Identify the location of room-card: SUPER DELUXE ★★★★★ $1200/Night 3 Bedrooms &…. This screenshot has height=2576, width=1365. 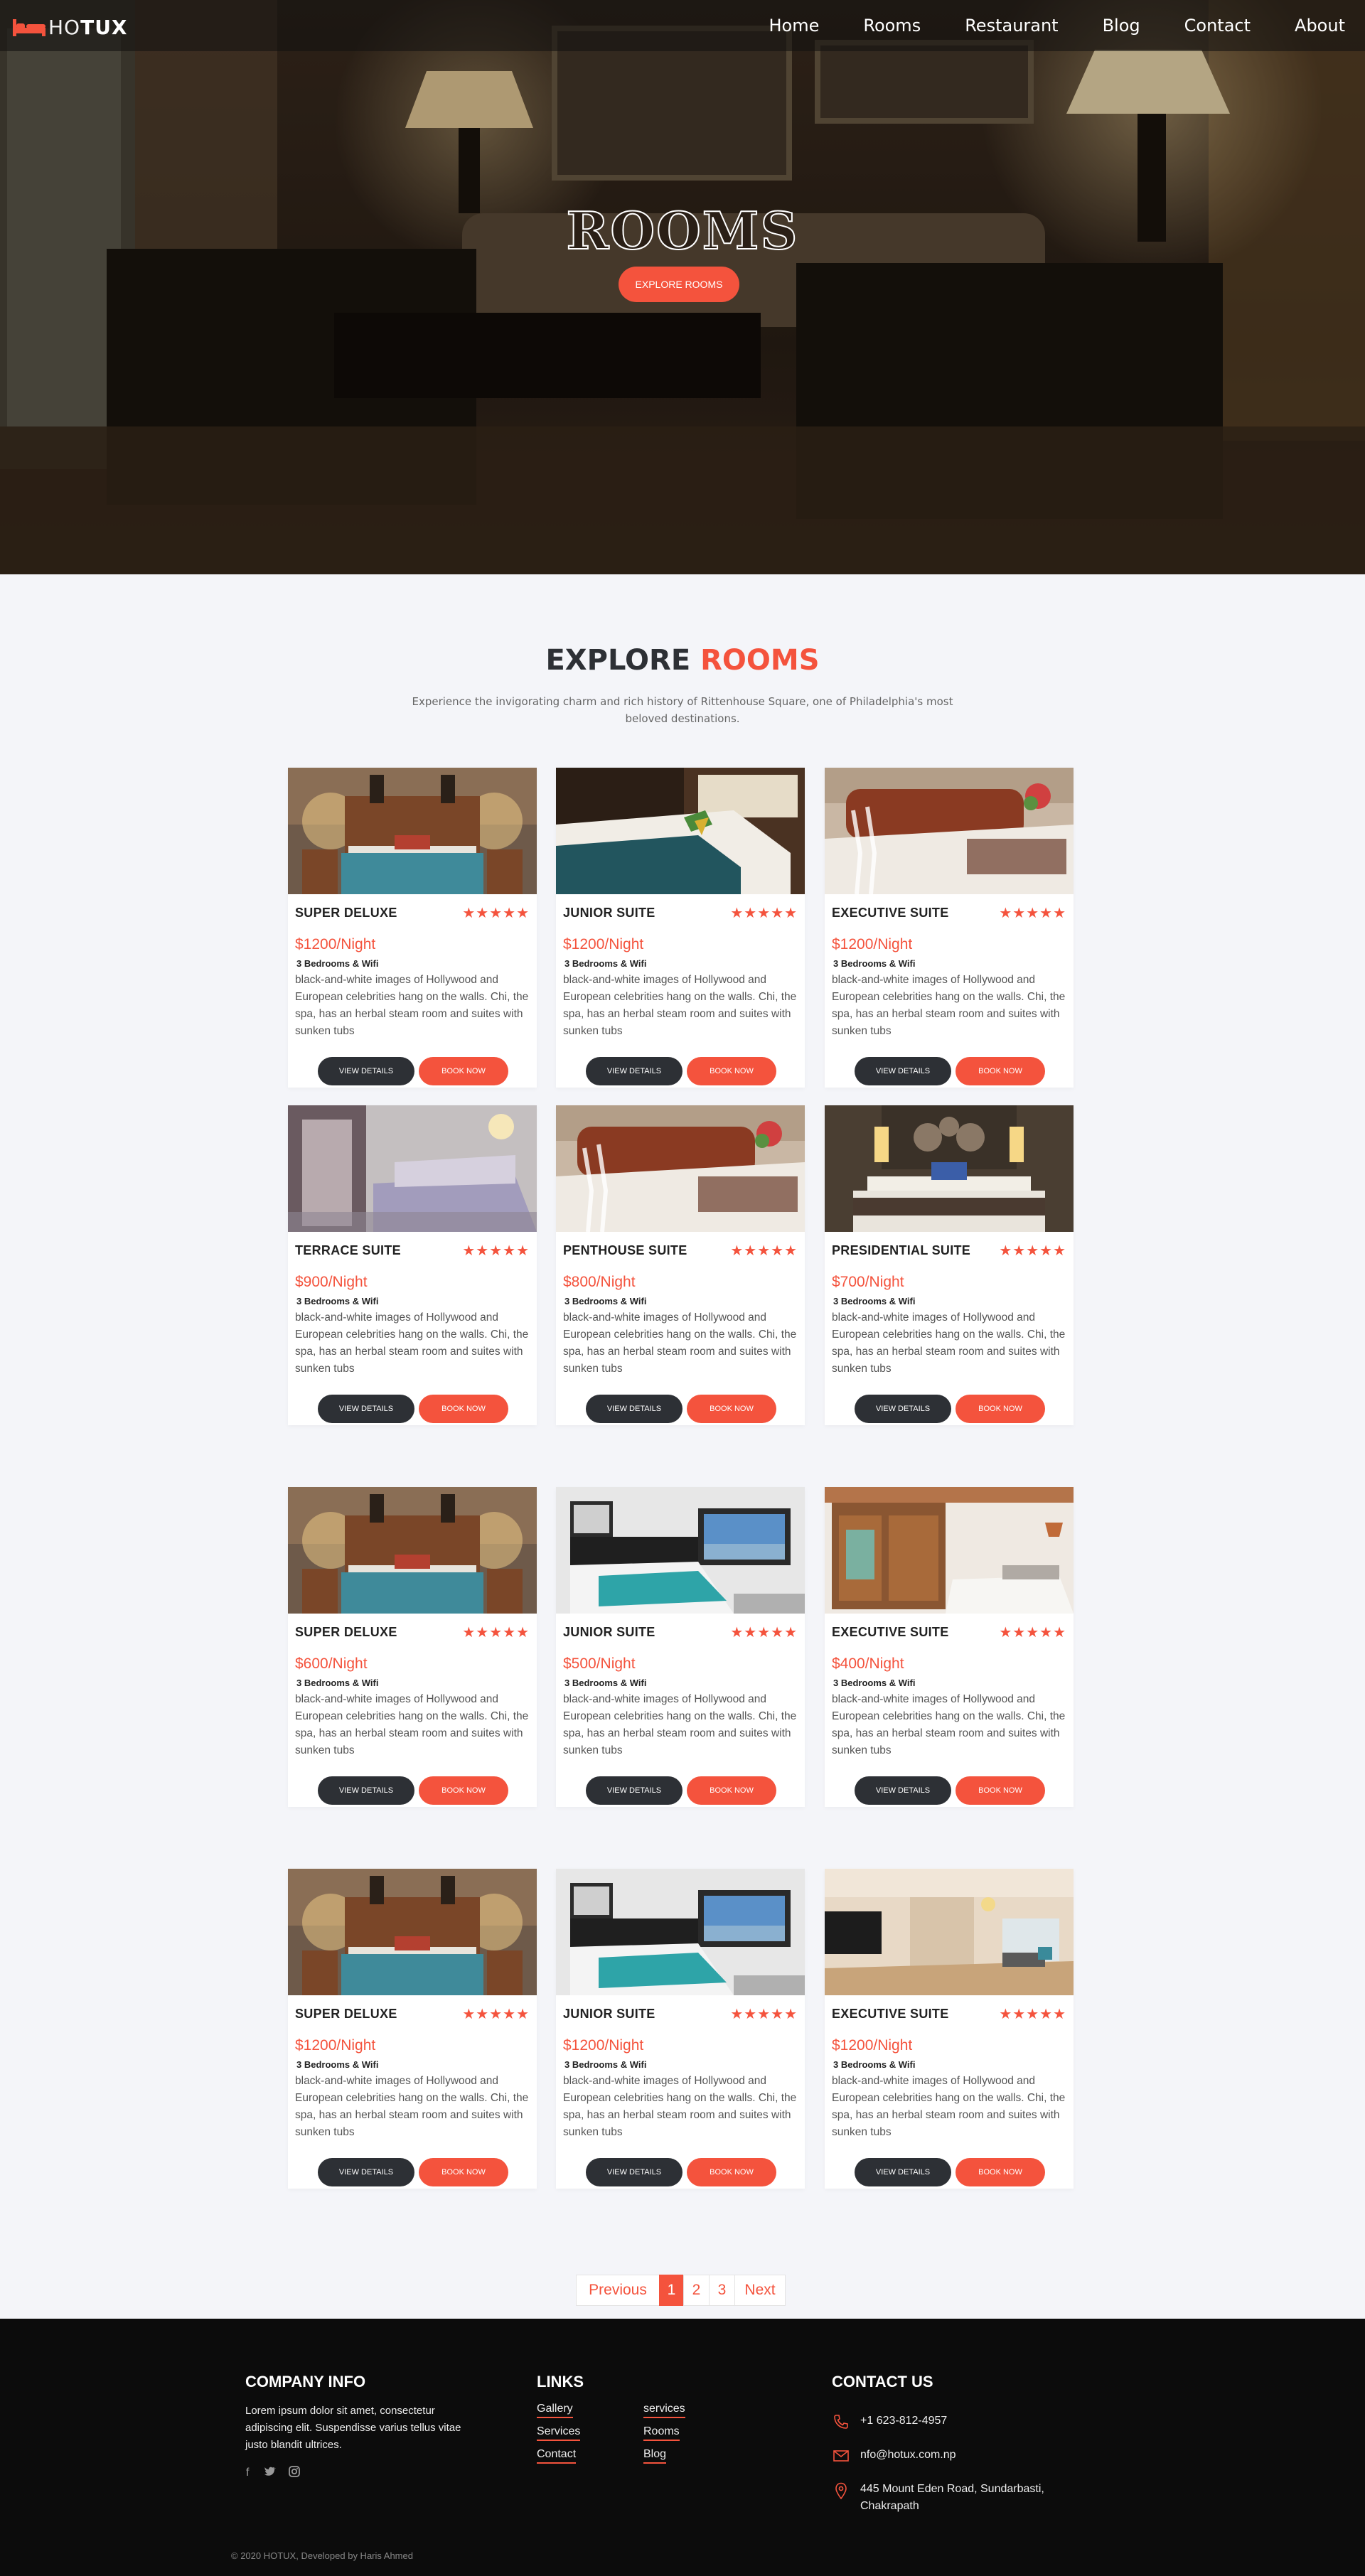
(413, 928).